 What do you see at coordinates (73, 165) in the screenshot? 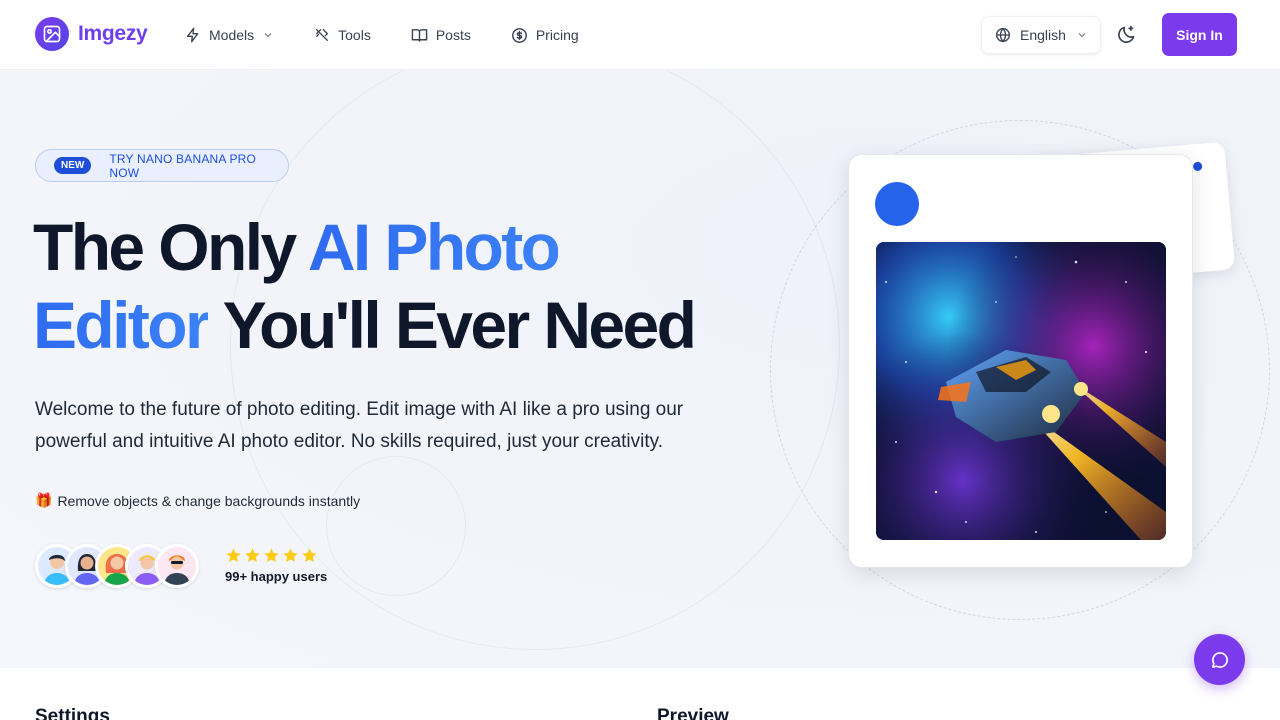
I see `new-tag: NEW` at bounding box center [73, 165].